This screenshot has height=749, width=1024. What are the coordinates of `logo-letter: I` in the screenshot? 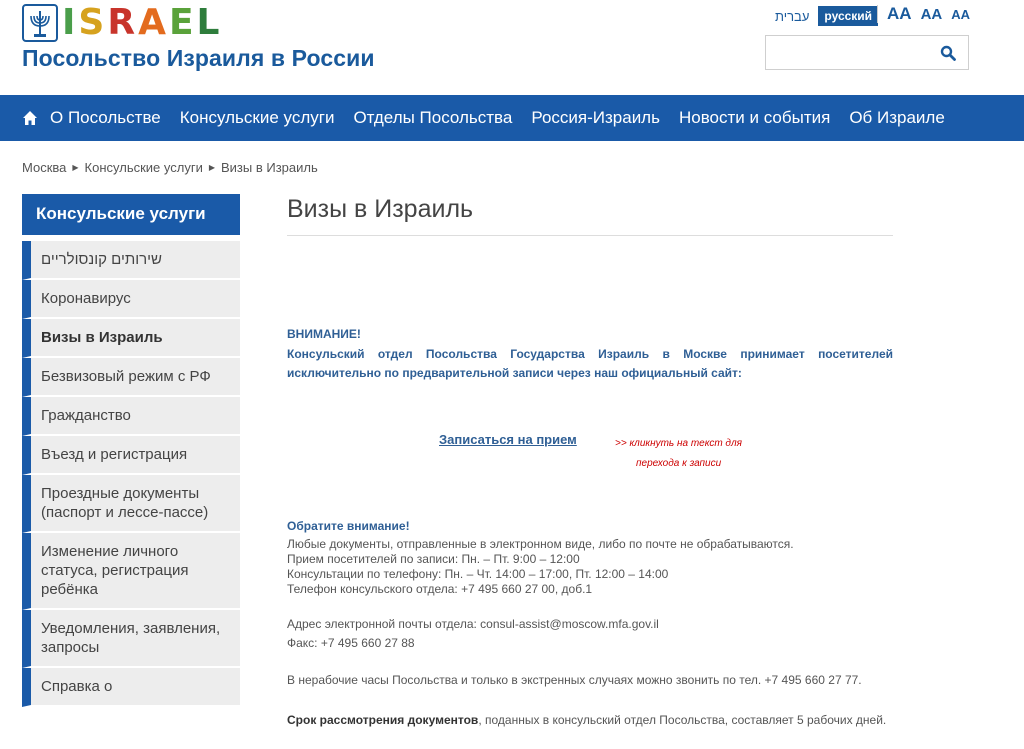 It's located at (69, 22).